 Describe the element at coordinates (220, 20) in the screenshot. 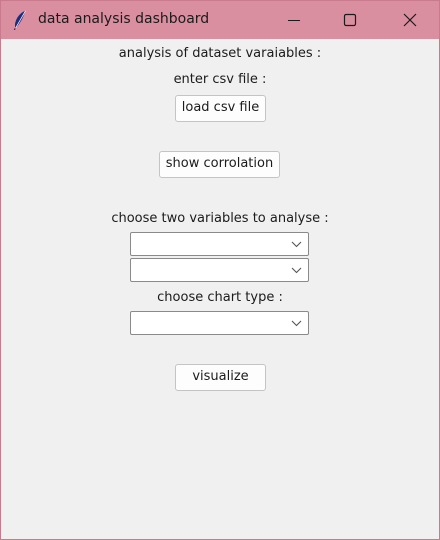

I see `title-bar: data analysis dashboard` at that location.